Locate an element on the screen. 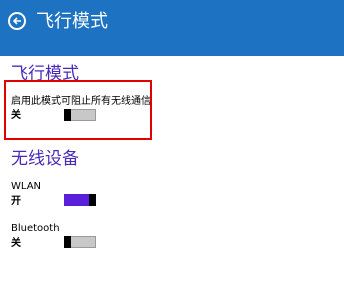 The height and width of the screenshot is (297, 344). airplane-description: 启用此模式可阻止所有无线通信 is located at coordinates (81, 101).